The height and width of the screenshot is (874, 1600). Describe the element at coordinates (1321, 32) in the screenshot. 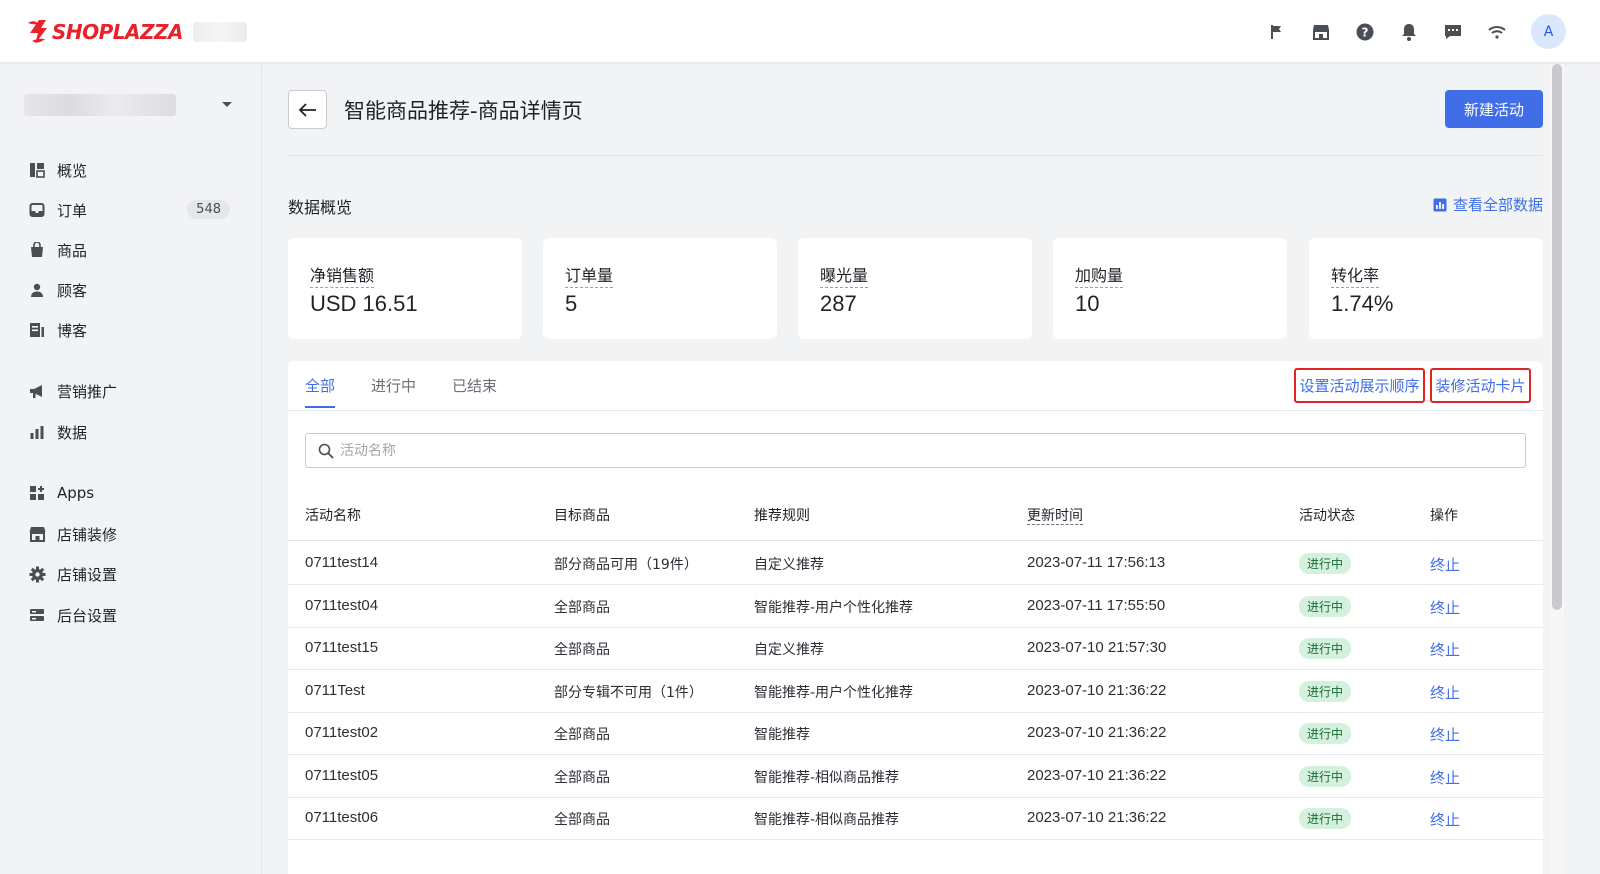

I see `store-icon` at that location.